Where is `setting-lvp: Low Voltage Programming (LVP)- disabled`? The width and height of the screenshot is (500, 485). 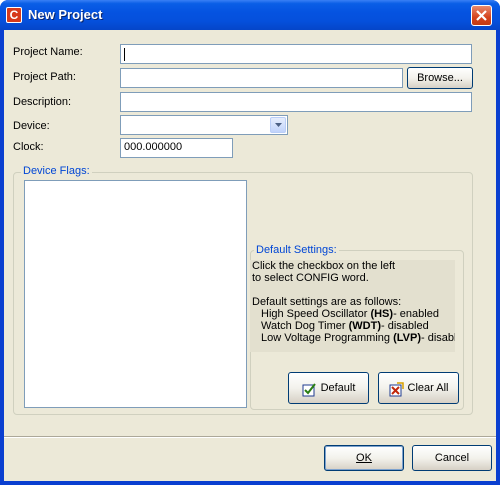 setting-lvp: Low Voltage Programming (LVP)- disabled is located at coordinates (353, 338).